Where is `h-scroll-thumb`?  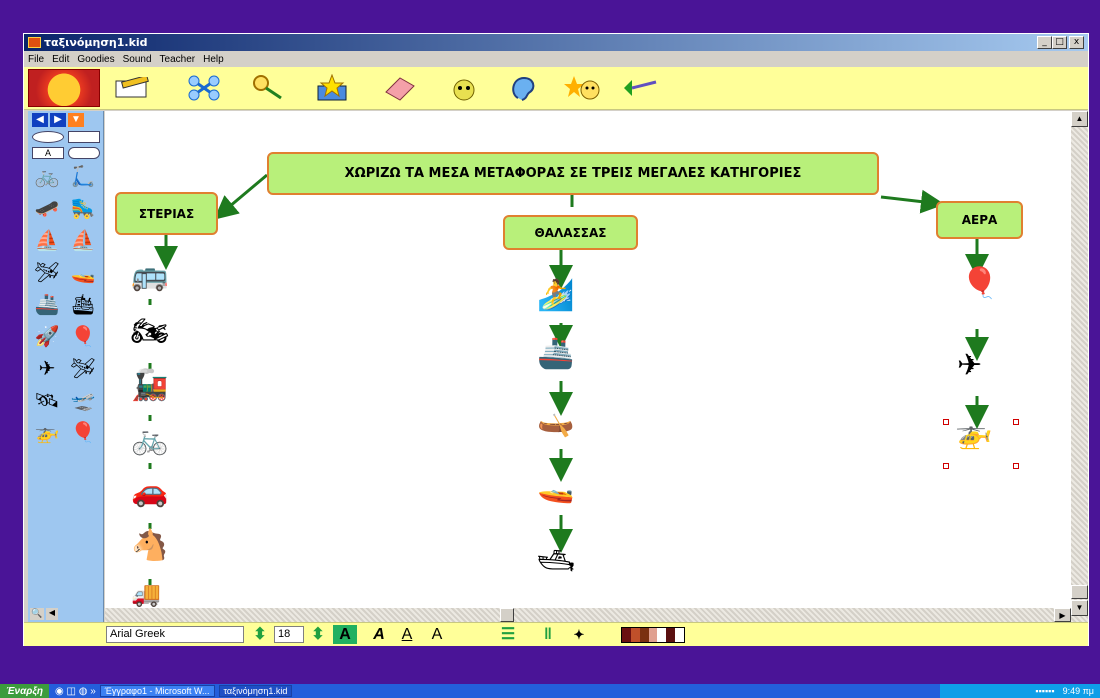 h-scroll-thumb is located at coordinates (507, 615).